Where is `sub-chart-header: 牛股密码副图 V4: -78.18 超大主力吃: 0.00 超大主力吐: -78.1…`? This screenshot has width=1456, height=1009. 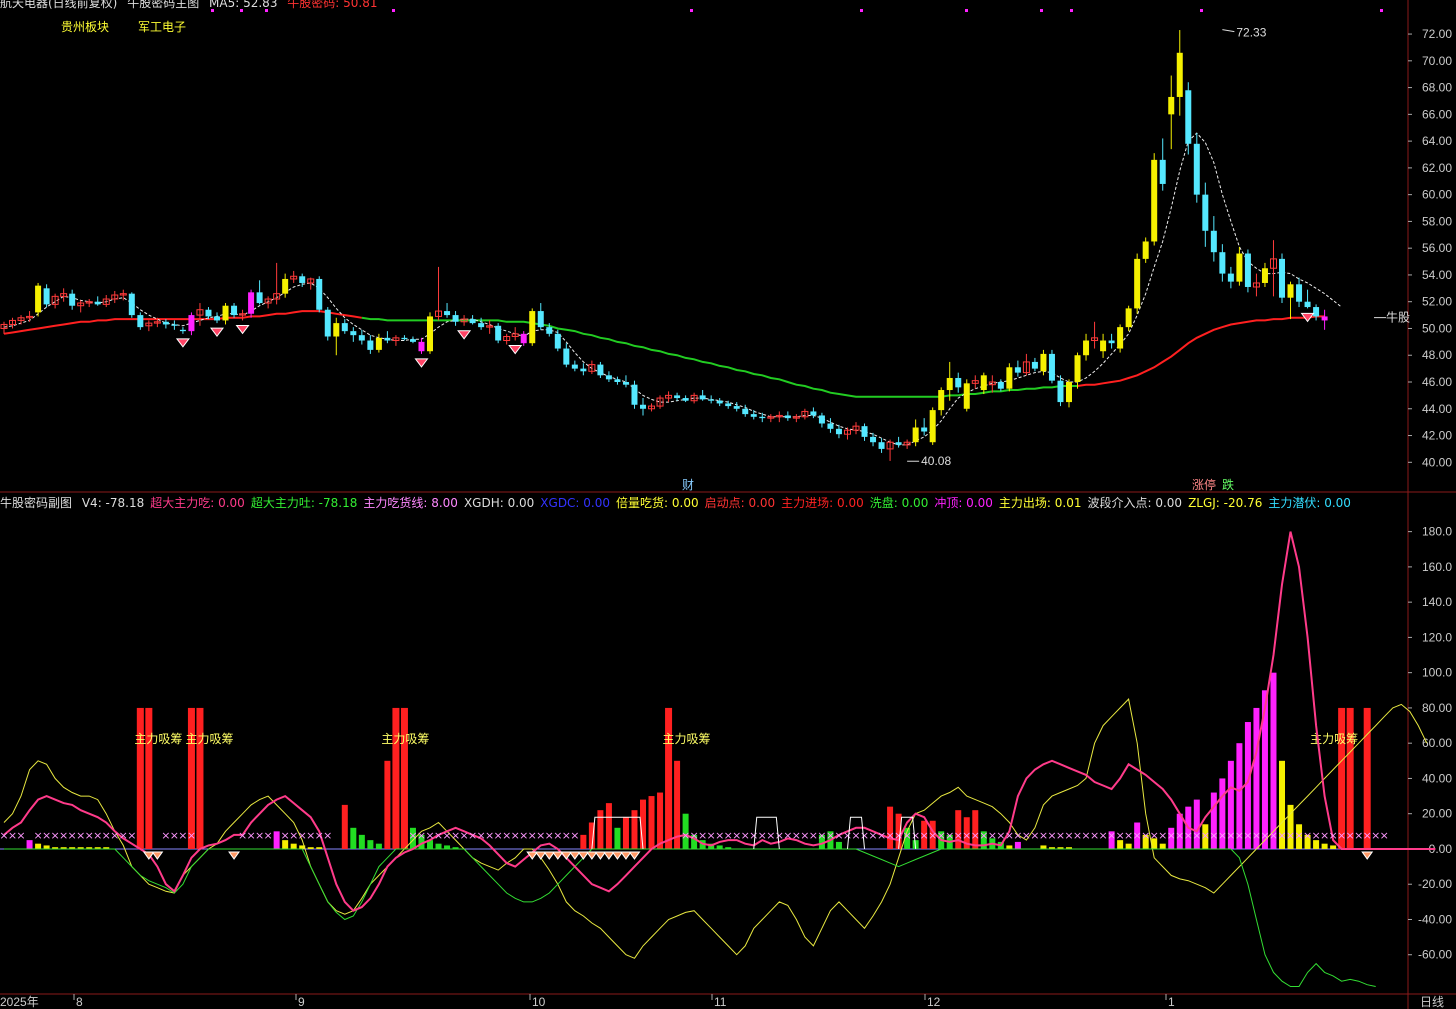
sub-chart-header: 牛股密码副图 V4: -78.18 超大主力吃: 0.00 超大主力吐: -78.1… is located at coordinates (678, 502).